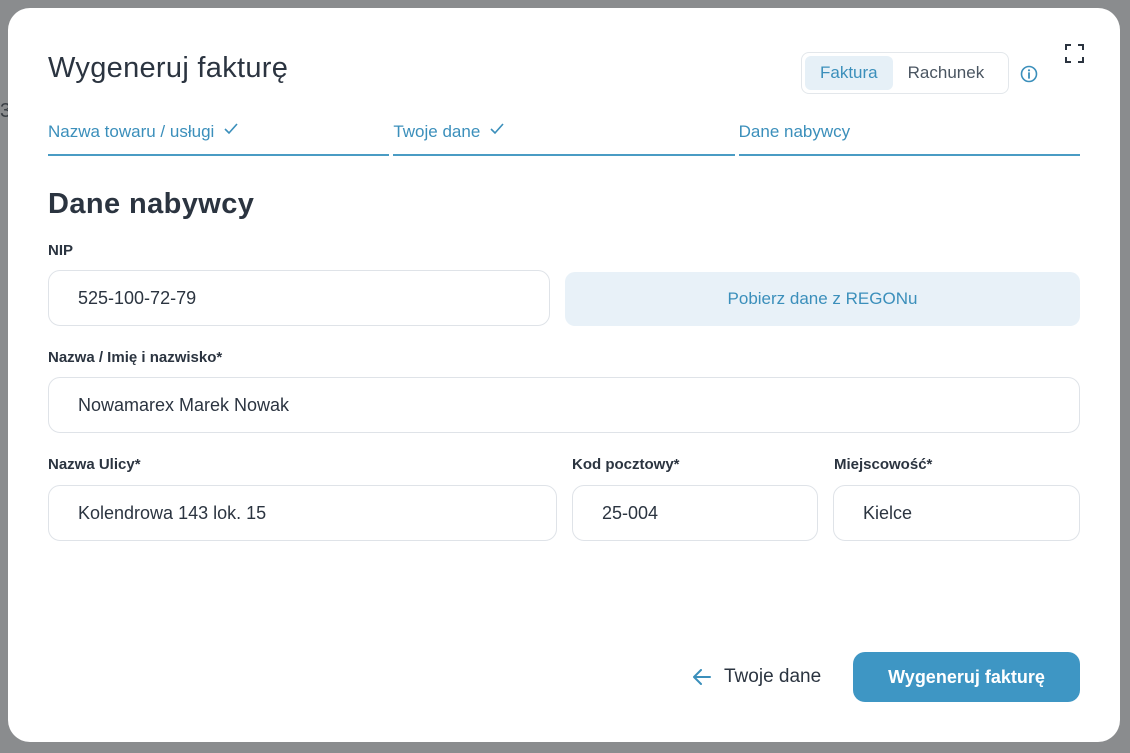 The width and height of the screenshot is (1130, 753). I want to click on city-input, so click(956, 513).